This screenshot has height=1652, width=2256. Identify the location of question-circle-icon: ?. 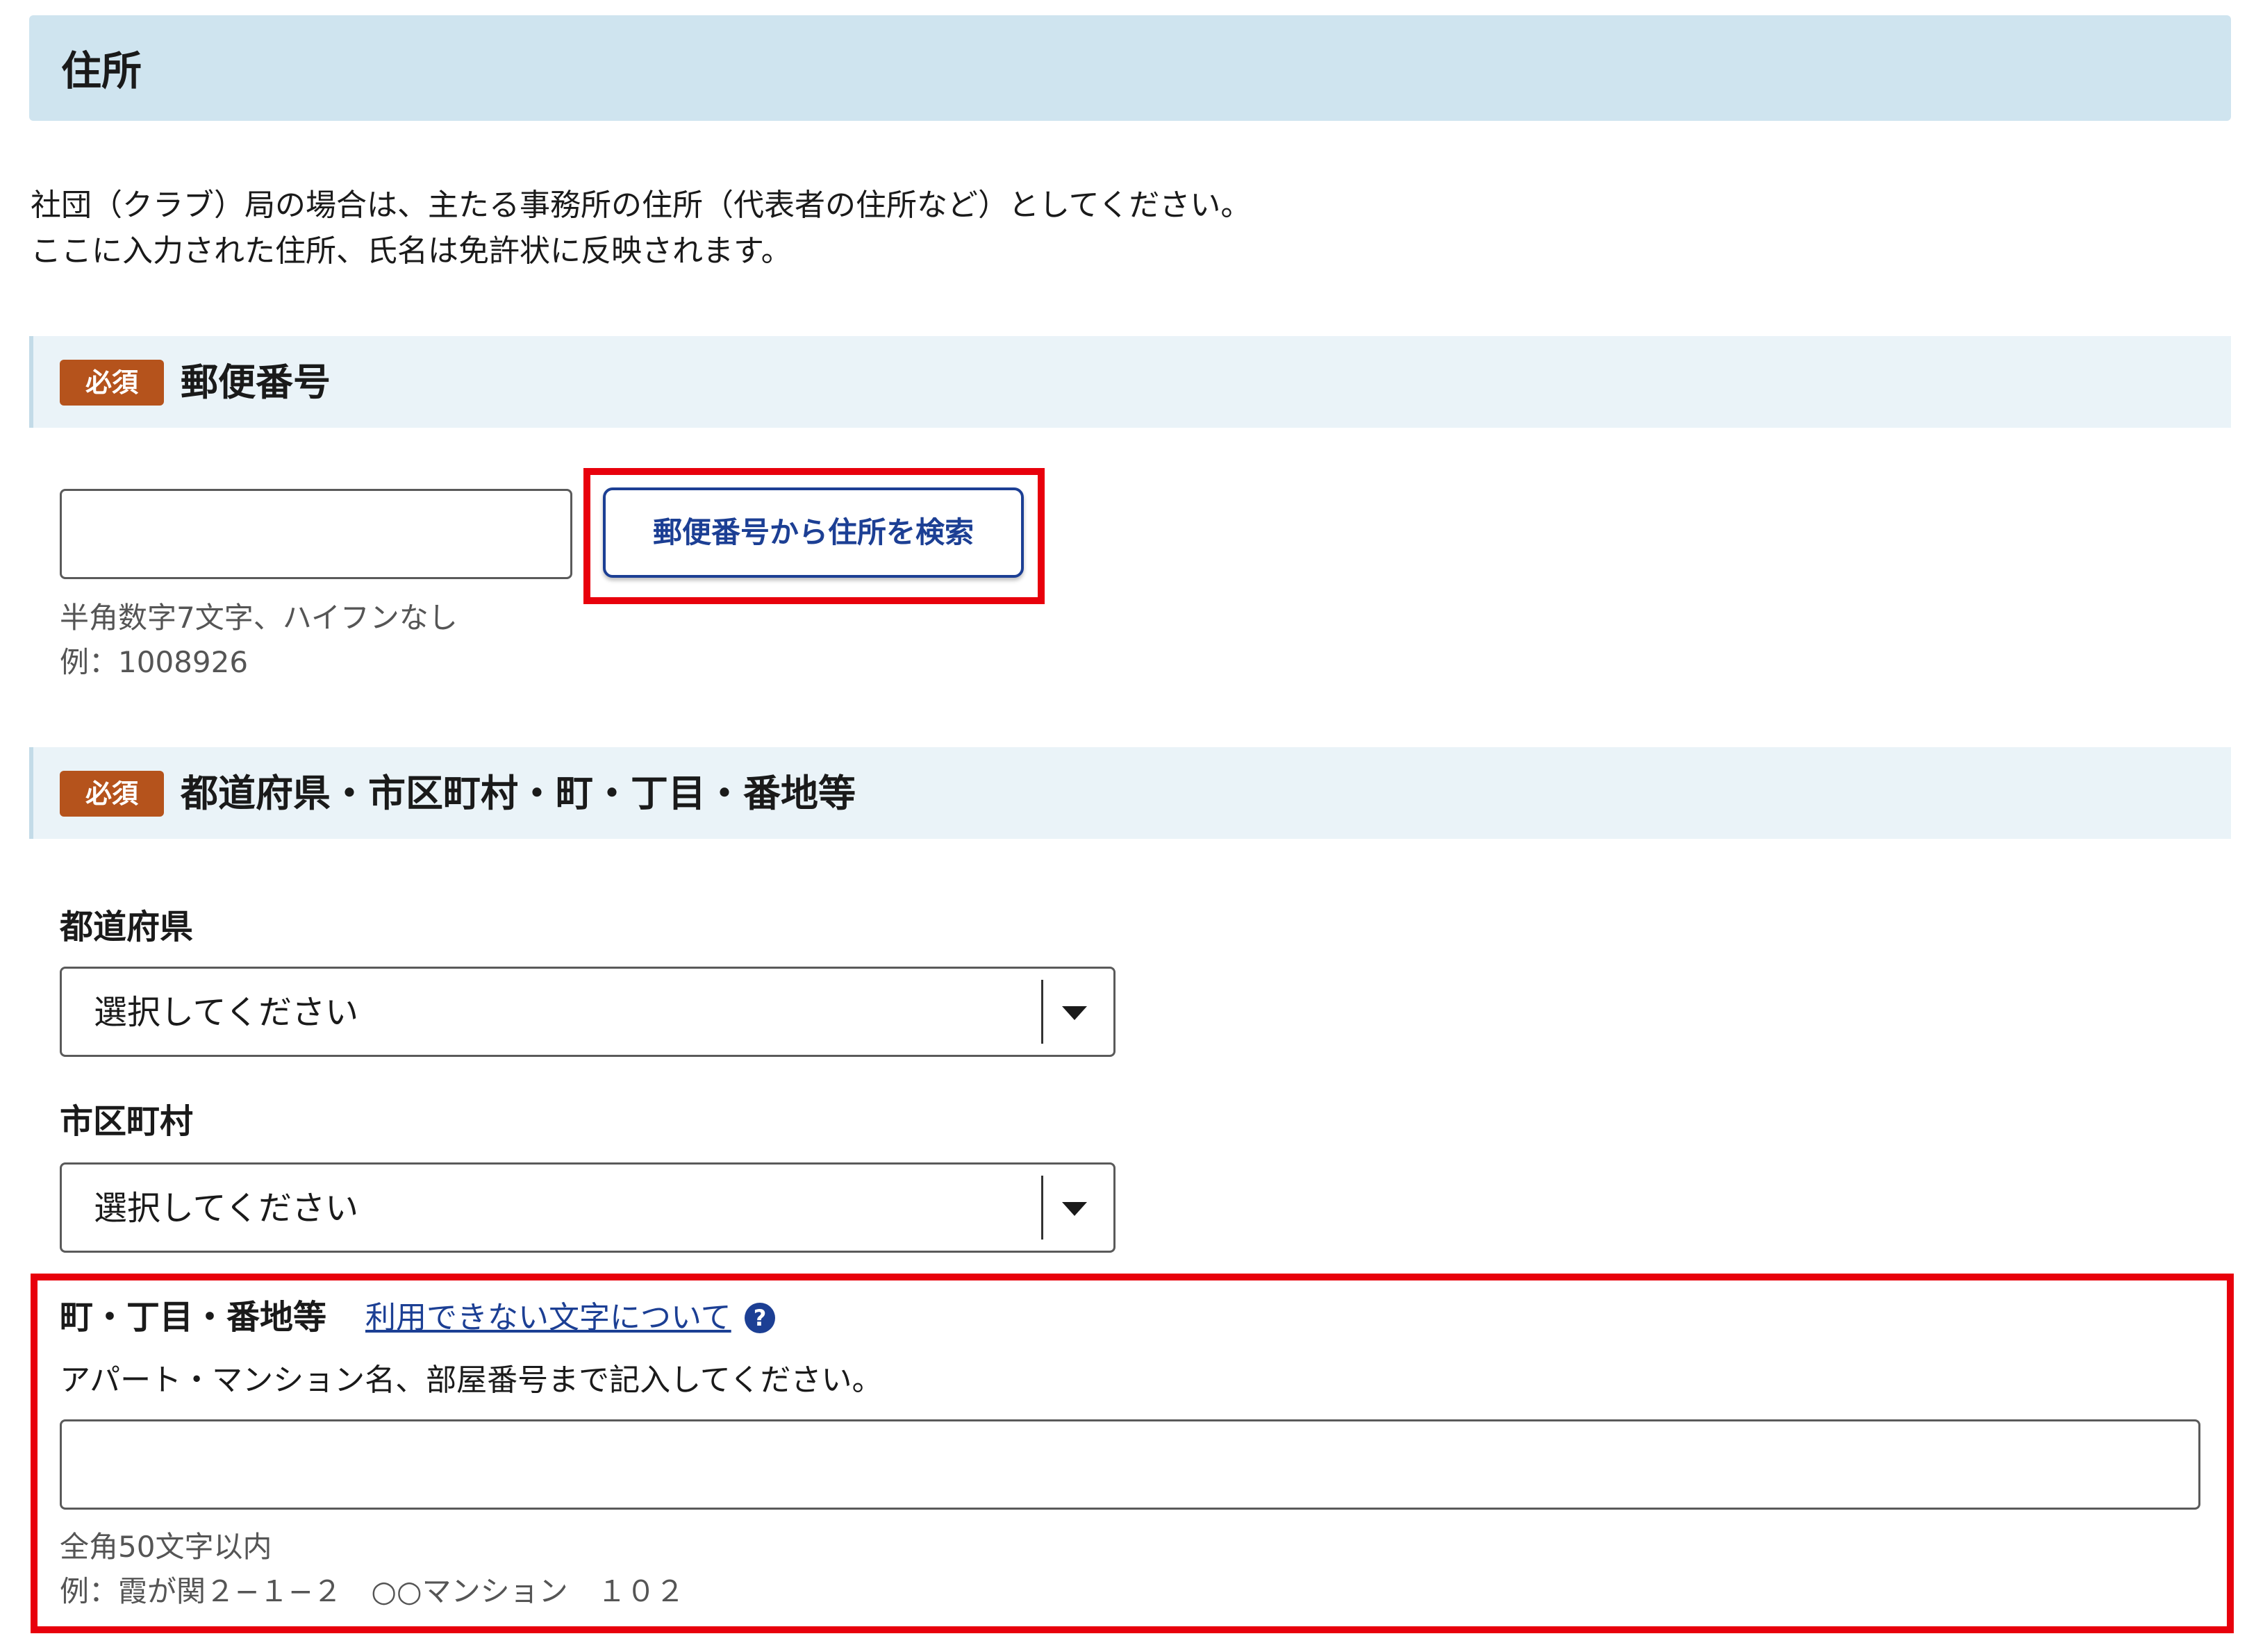
(760, 1318).